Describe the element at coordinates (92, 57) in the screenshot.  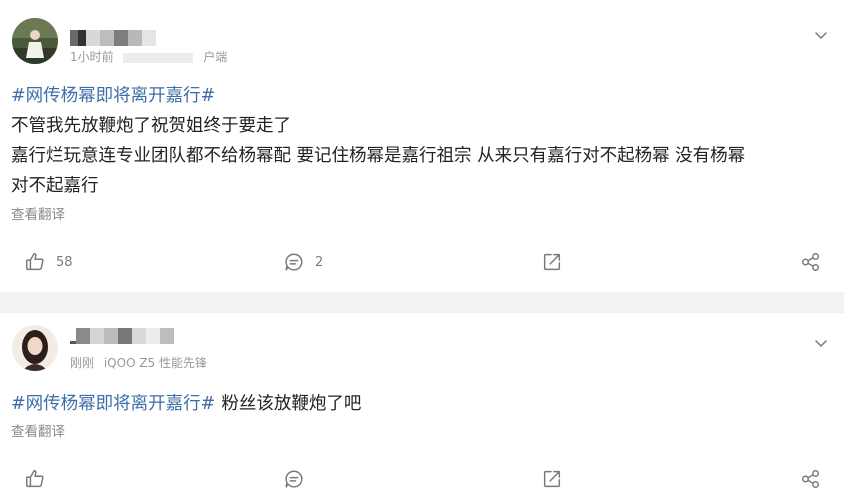
I see `post-time: 1小时前` at that location.